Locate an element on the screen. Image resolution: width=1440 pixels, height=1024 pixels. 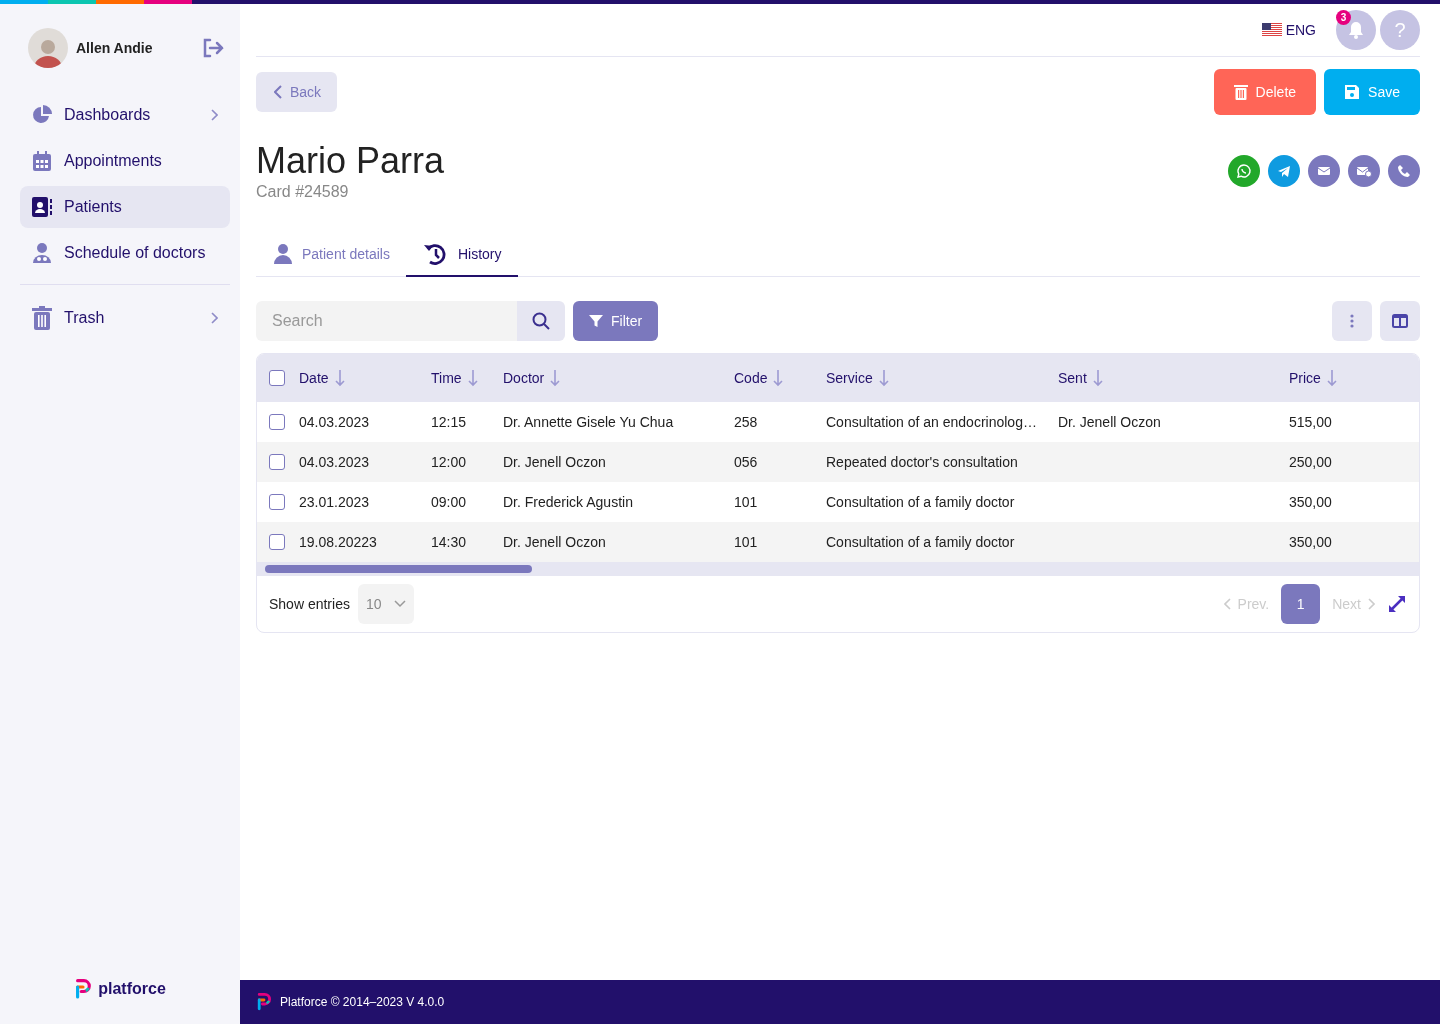
whatsapp-button is located at coordinates (1244, 171).